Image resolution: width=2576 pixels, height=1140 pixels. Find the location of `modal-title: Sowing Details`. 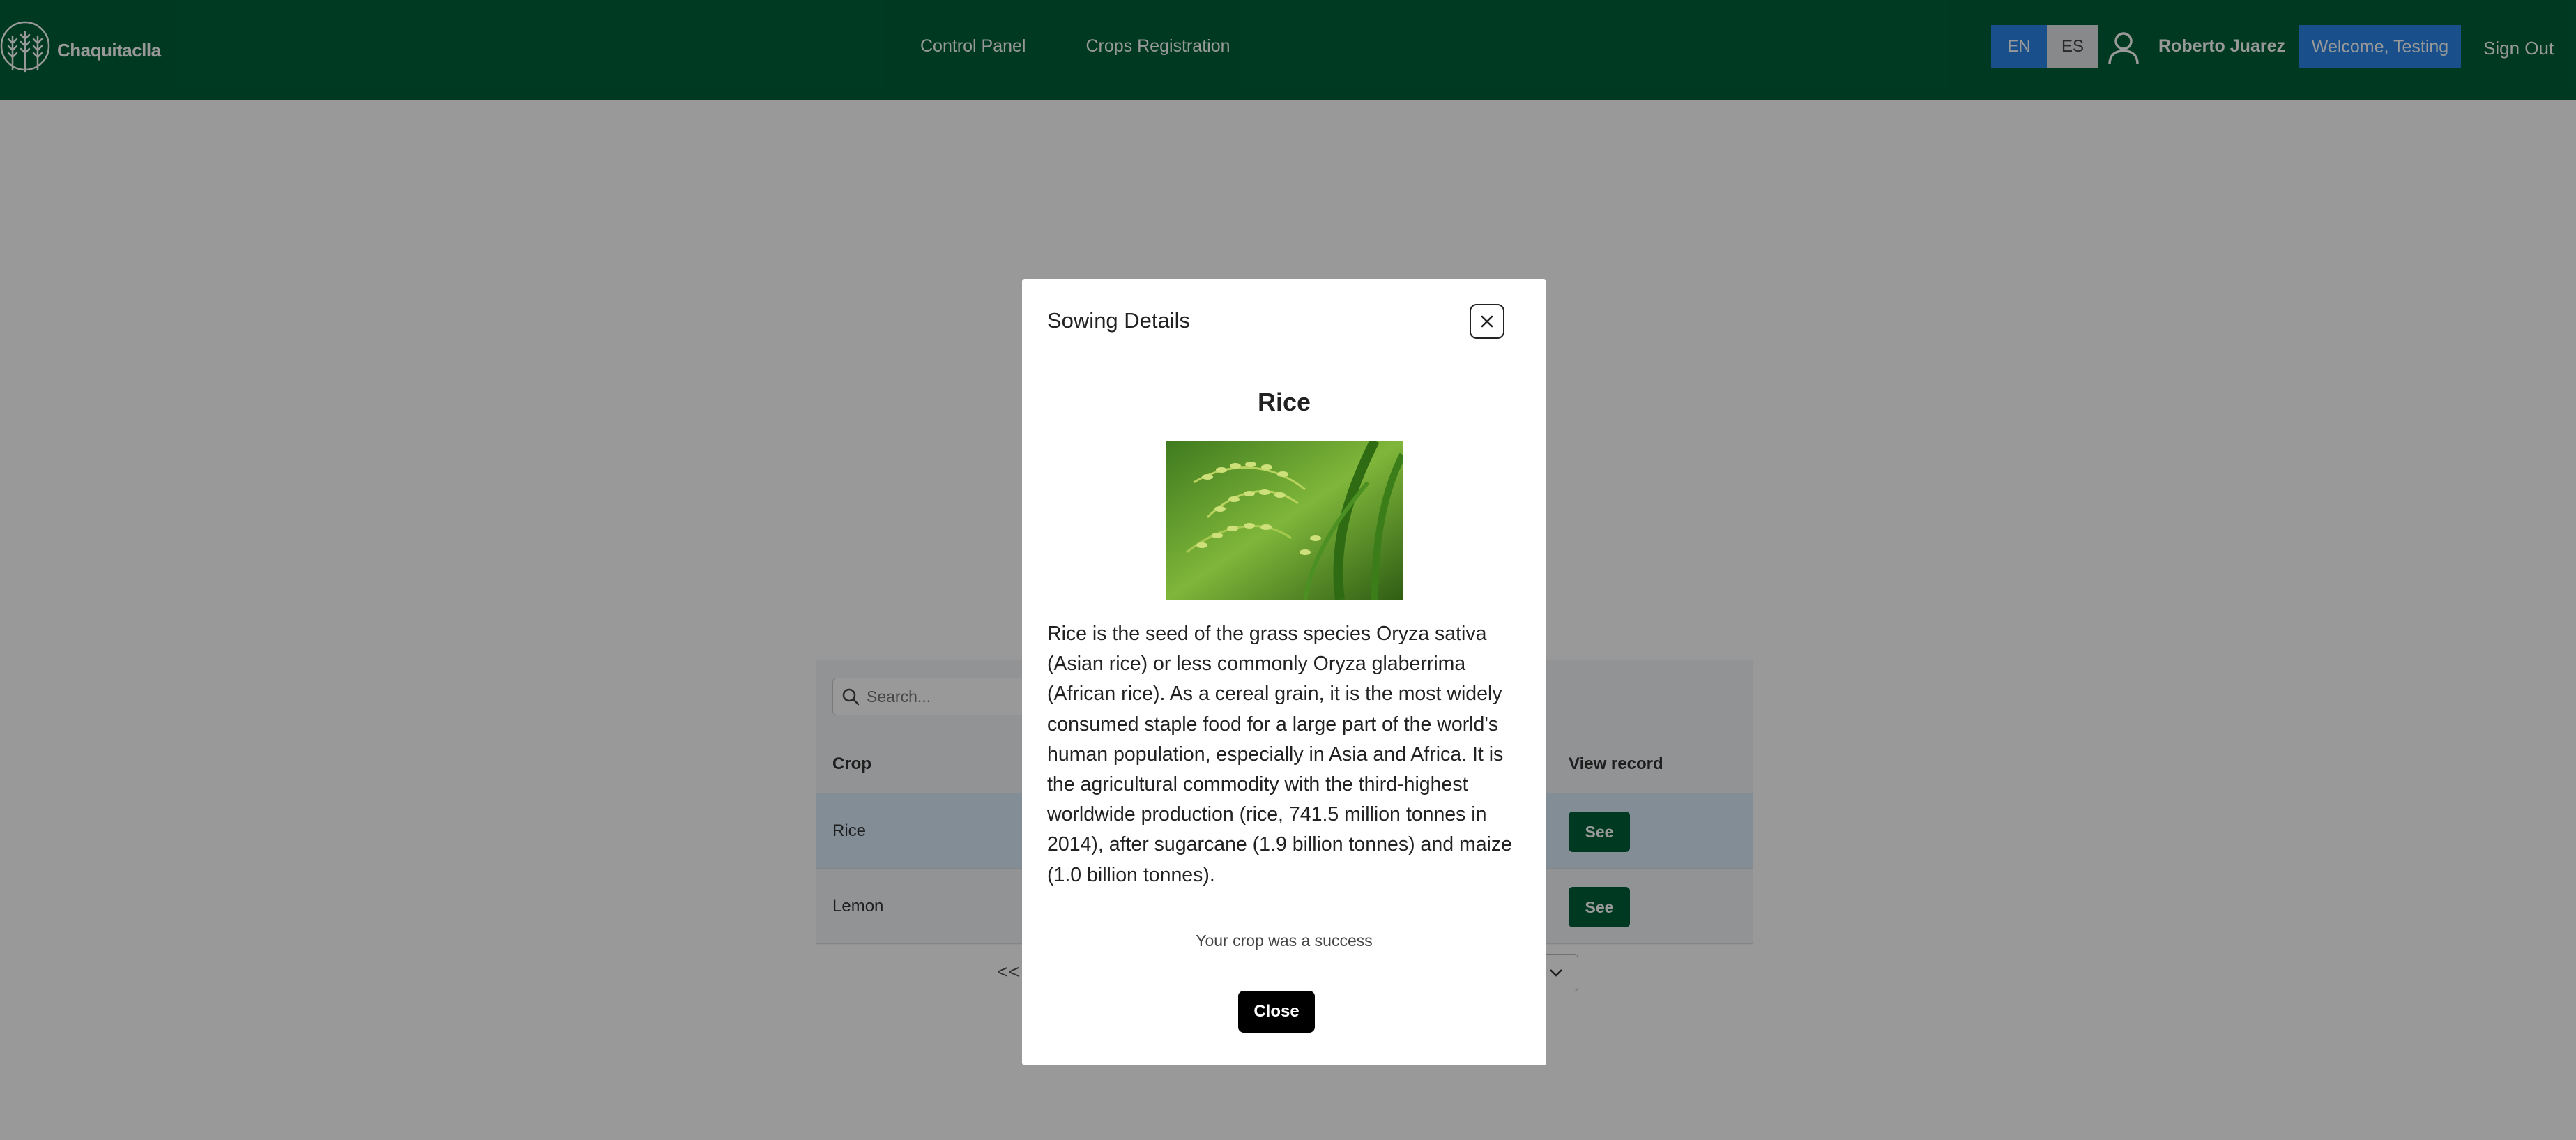

modal-title: Sowing Details is located at coordinates (1119, 320).